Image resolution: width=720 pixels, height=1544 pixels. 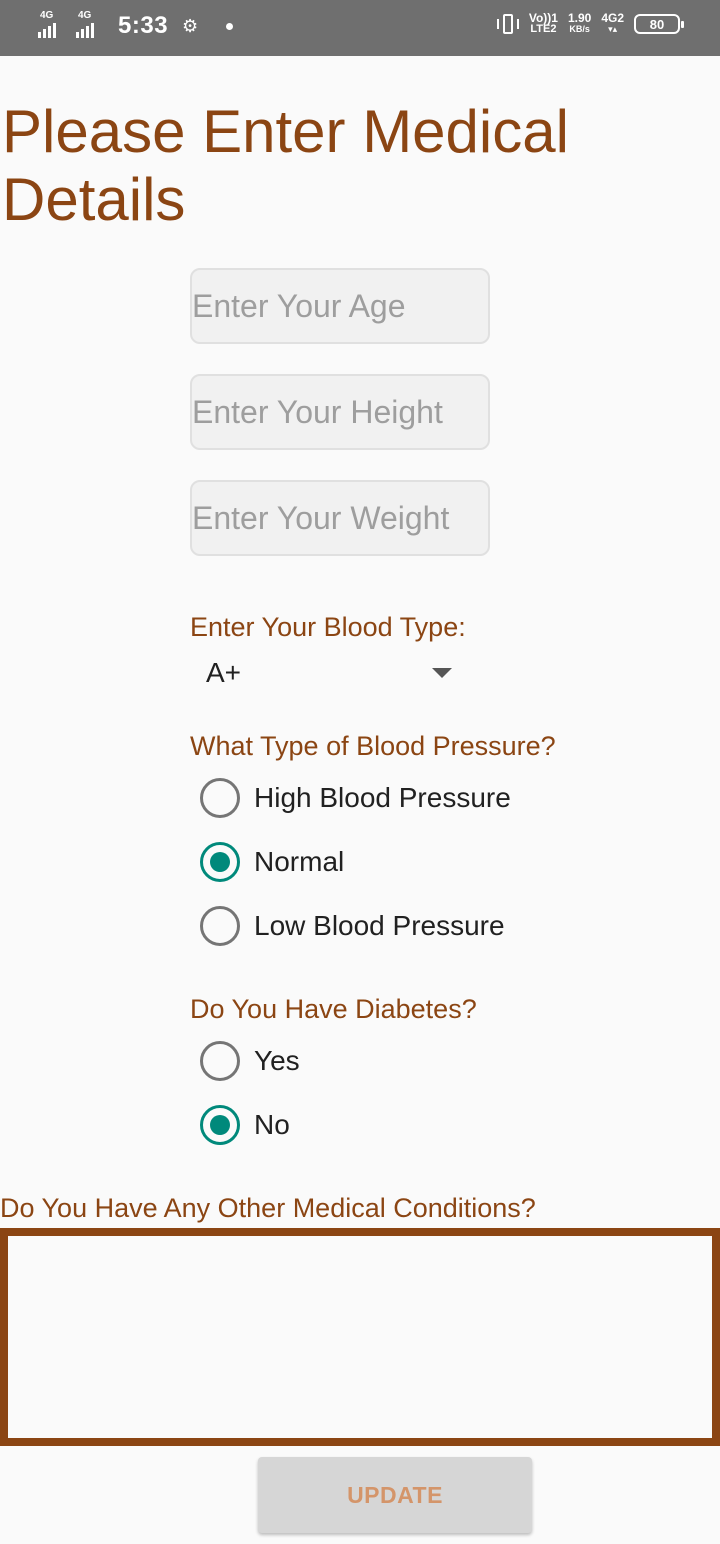 What do you see at coordinates (330, 673) in the screenshot?
I see `blood-type-dropdown: A+` at bounding box center [330, 673].